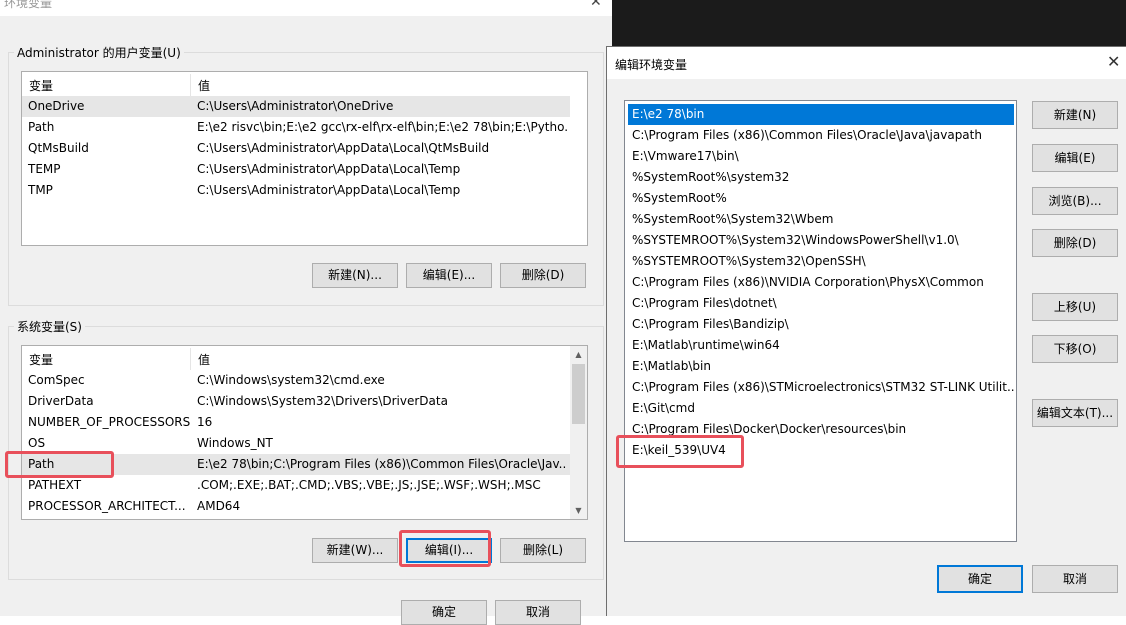  Describe the element at coordinates (821, 366) in the screenshot. I see `list-item: E:\Matlab\bin` at that location.